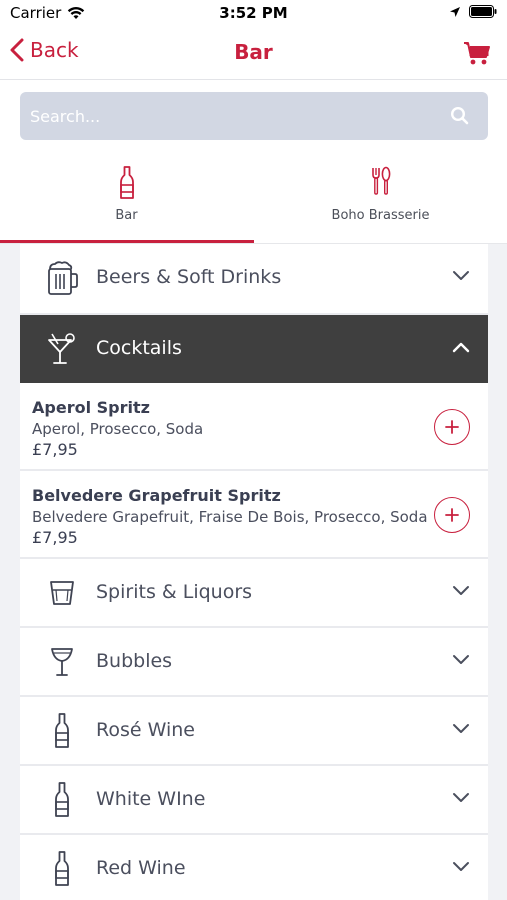 The height and width of the screenshot is (900, 507). I want to click on category-label: Rosé Wine, so click(145, 730).